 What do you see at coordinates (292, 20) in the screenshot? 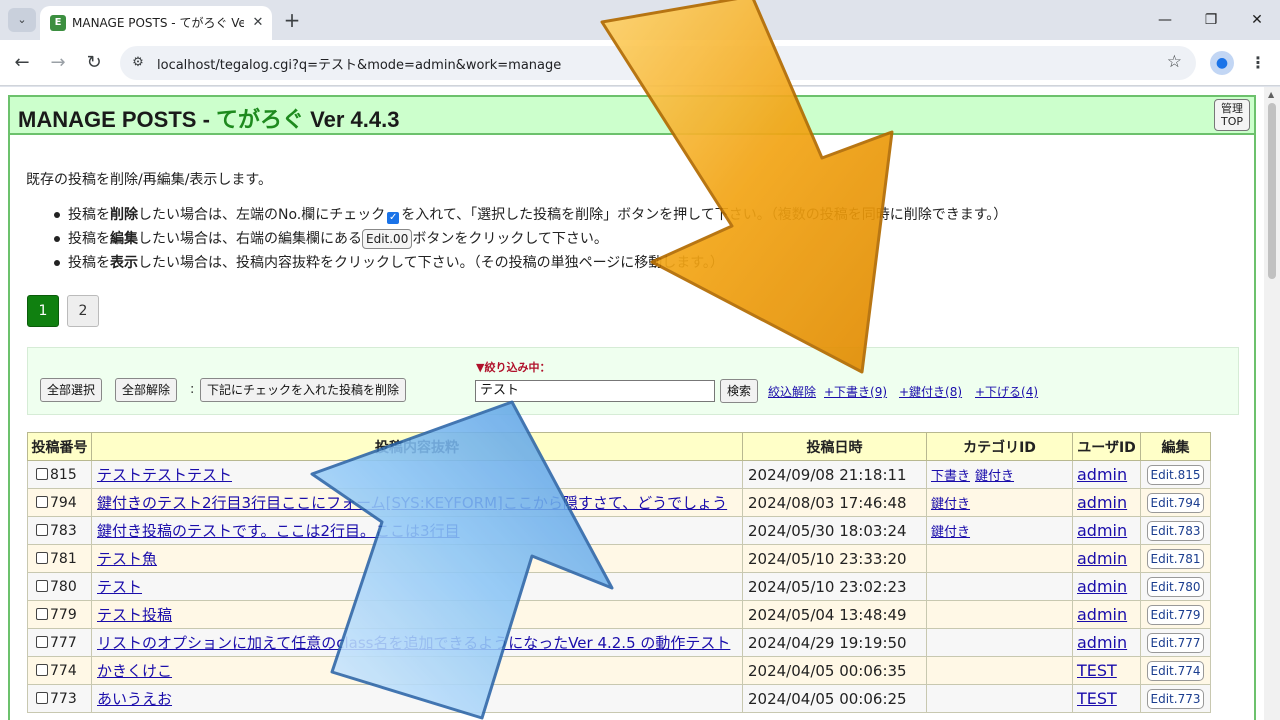
I see `new-tab-plus-icon: +` at bounding box center [292, 20].